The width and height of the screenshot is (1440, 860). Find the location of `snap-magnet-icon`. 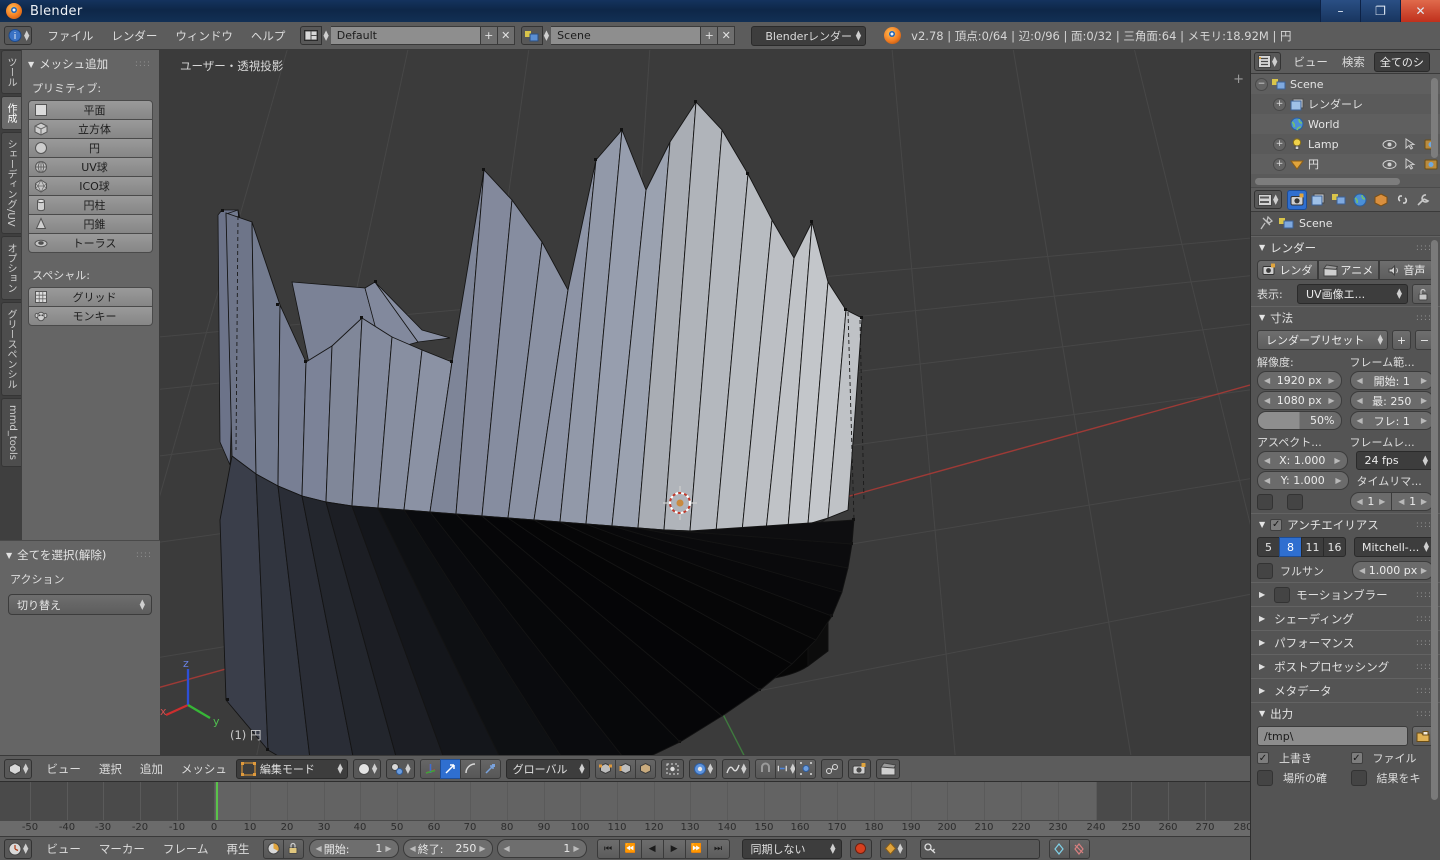

snap-magnet-icon is located at coordinates (766, 768).